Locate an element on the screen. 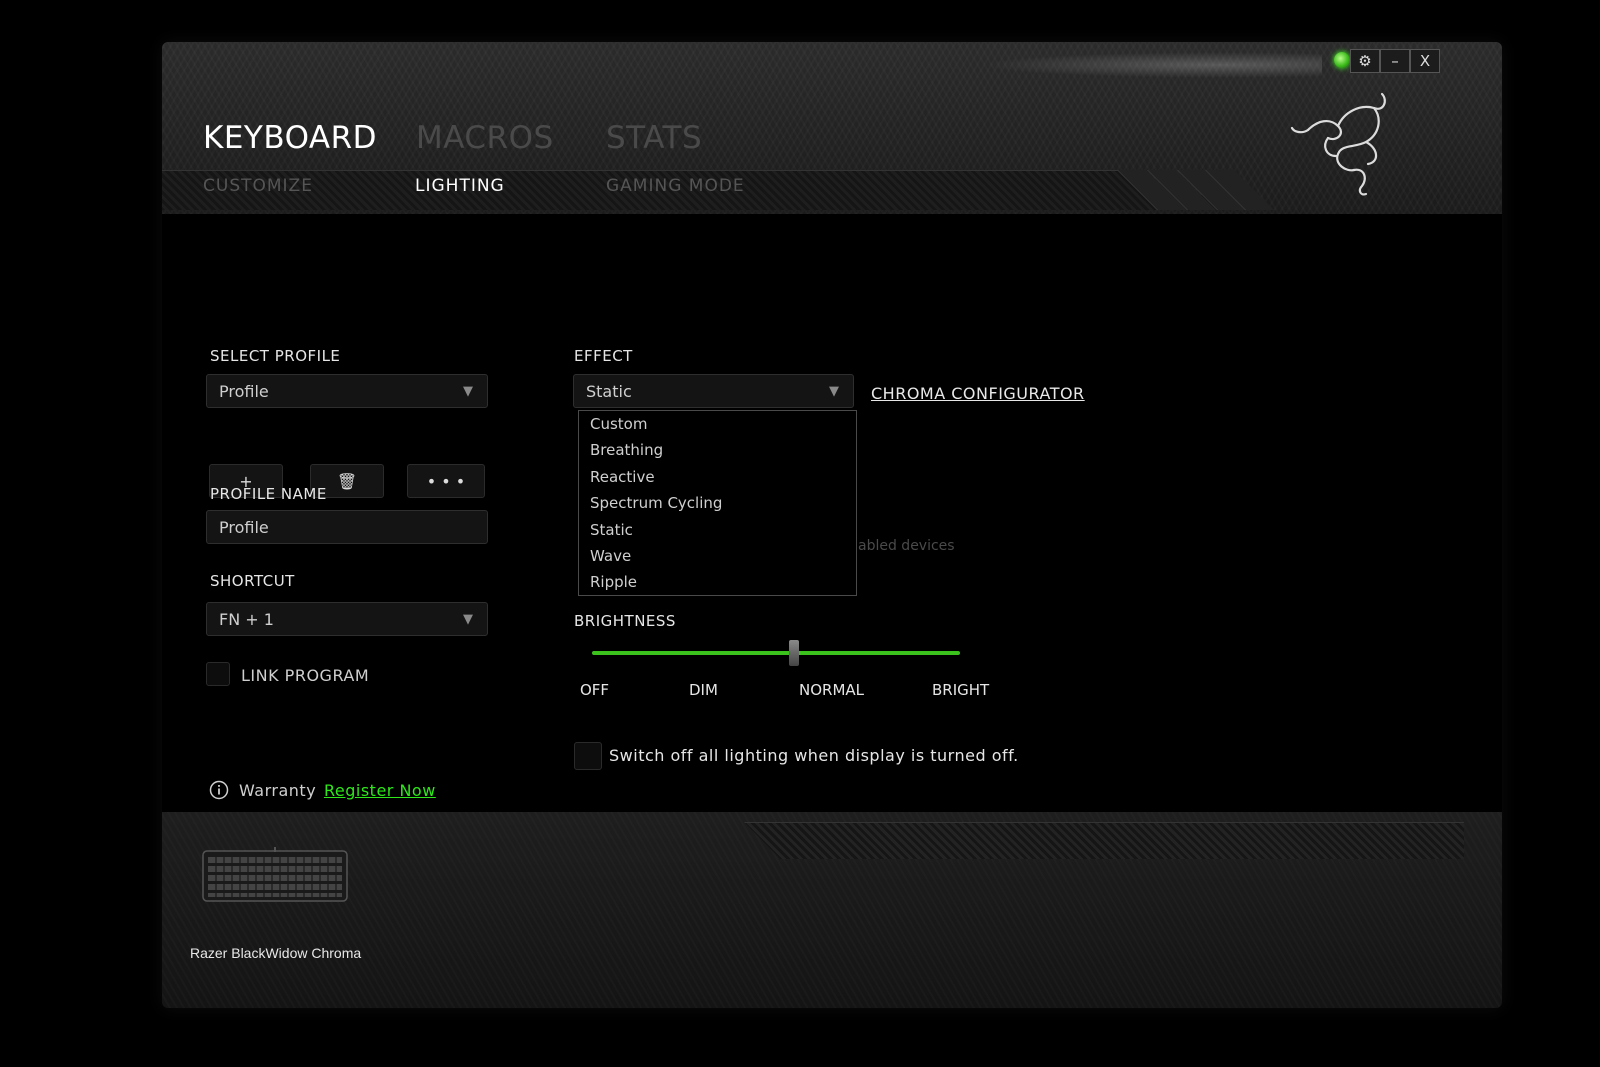 This screenshot has width=1600, height=1067. profile-select: Profile ▼ is located at coordinates (347, 391).